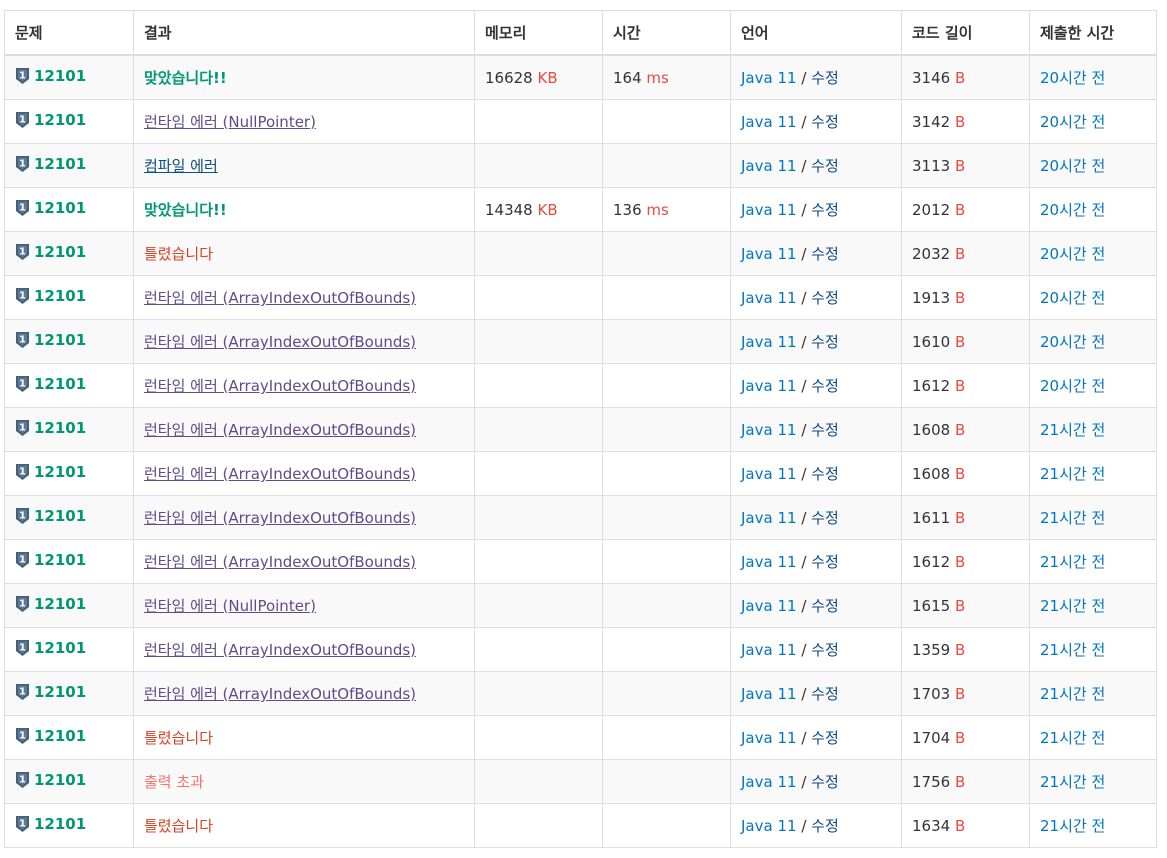 This screenshot has height=858, width=1167. Describe the element at coordinates (816, 33) in the screenshot. I see `header-language: 언어` at that location.